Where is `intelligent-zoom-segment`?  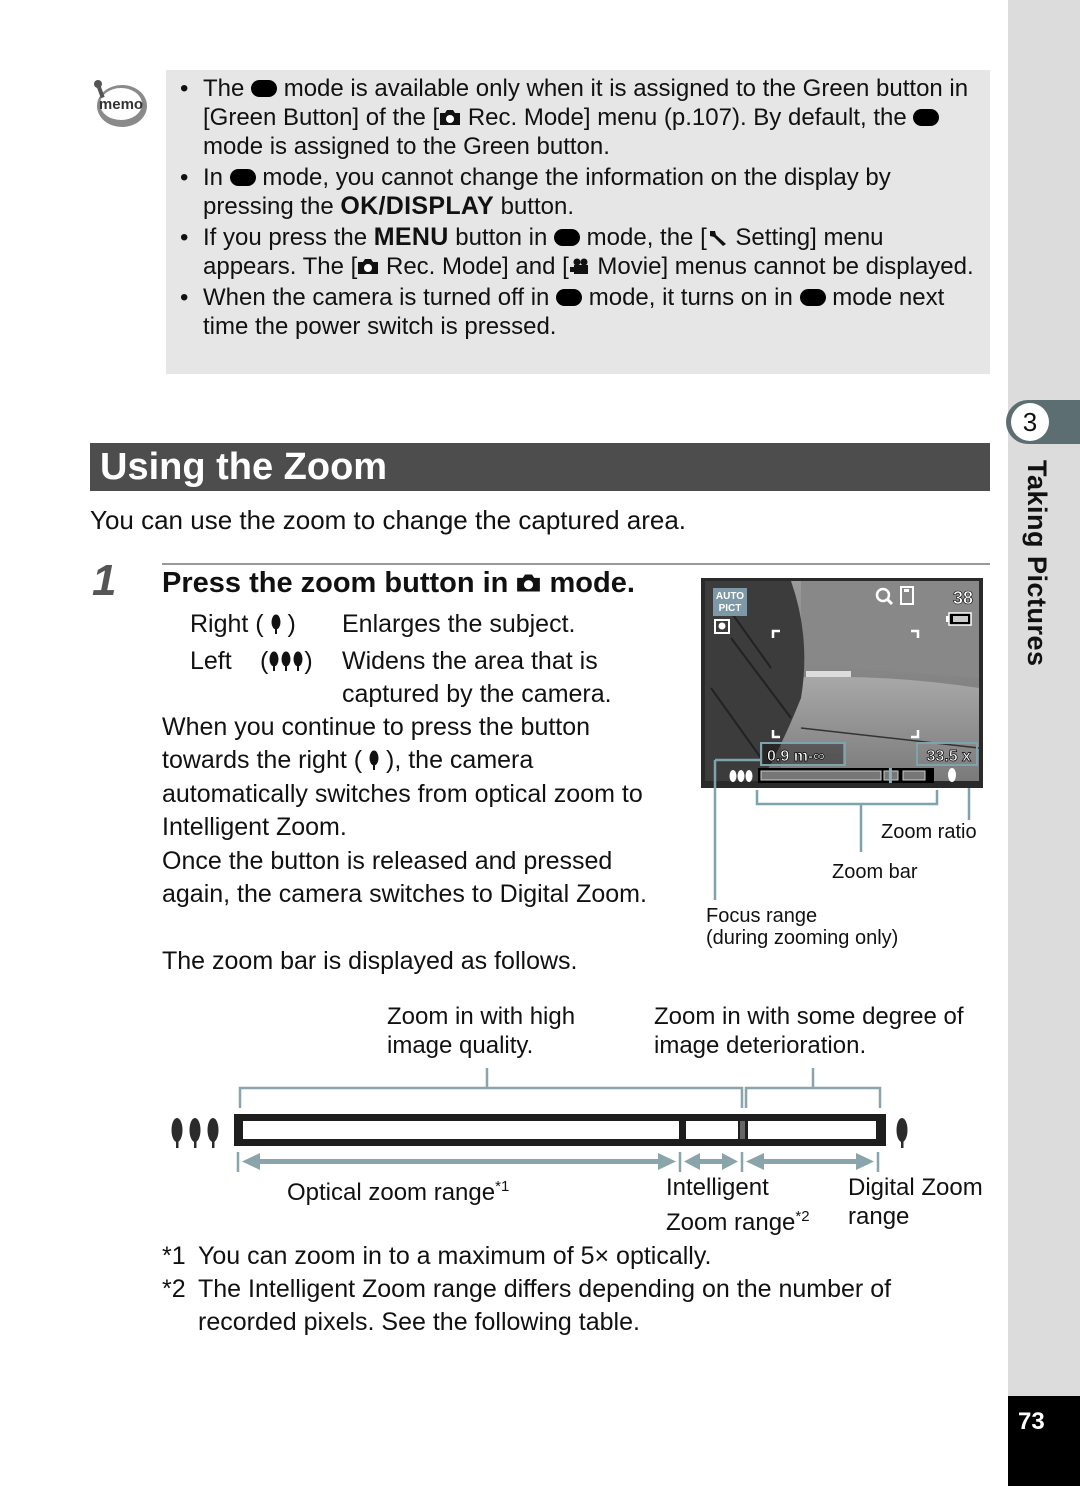
intelligent-zoom-segment is located at coordinates (712, 1130).